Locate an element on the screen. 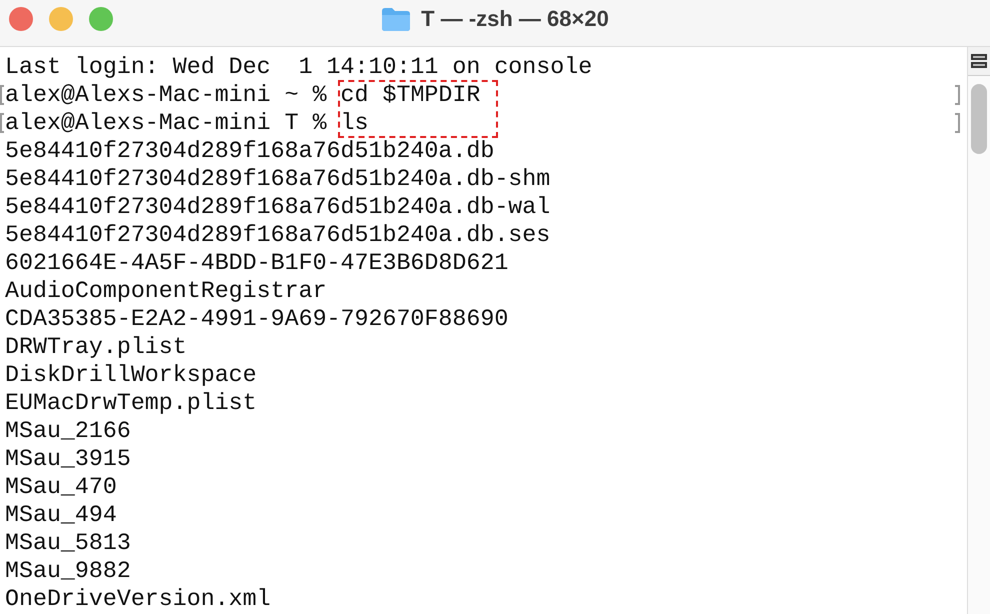  scroll-bar is located at coordinates (978, 330).